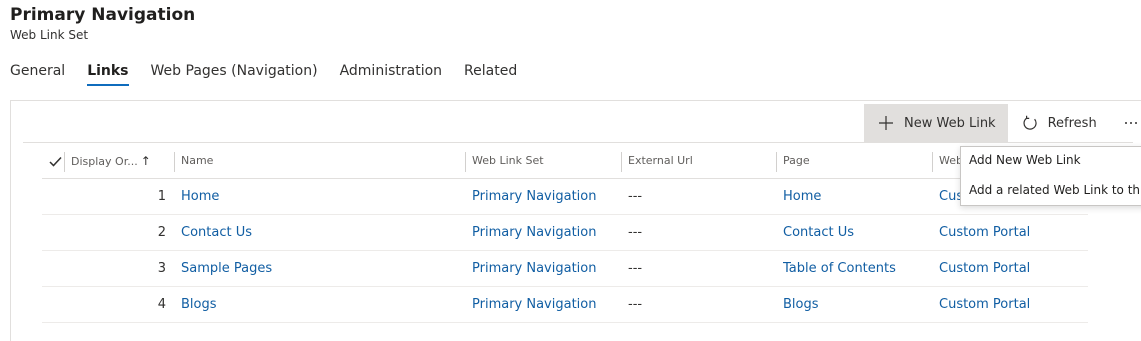 Image resolution: width=1141 pixels, height=341 pixels. Describe the element at coordinates (161, 304) in the screenshot. I see `cell-display-order: 4` at that location.